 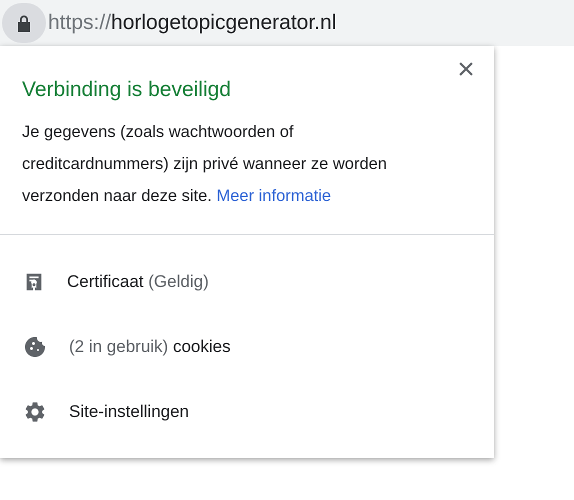 What do you see at coordinates (192, 23) in the screenshot?
I see `url-text: https://horlogetopicgenerator.nl` at bounding box center [192, 23].